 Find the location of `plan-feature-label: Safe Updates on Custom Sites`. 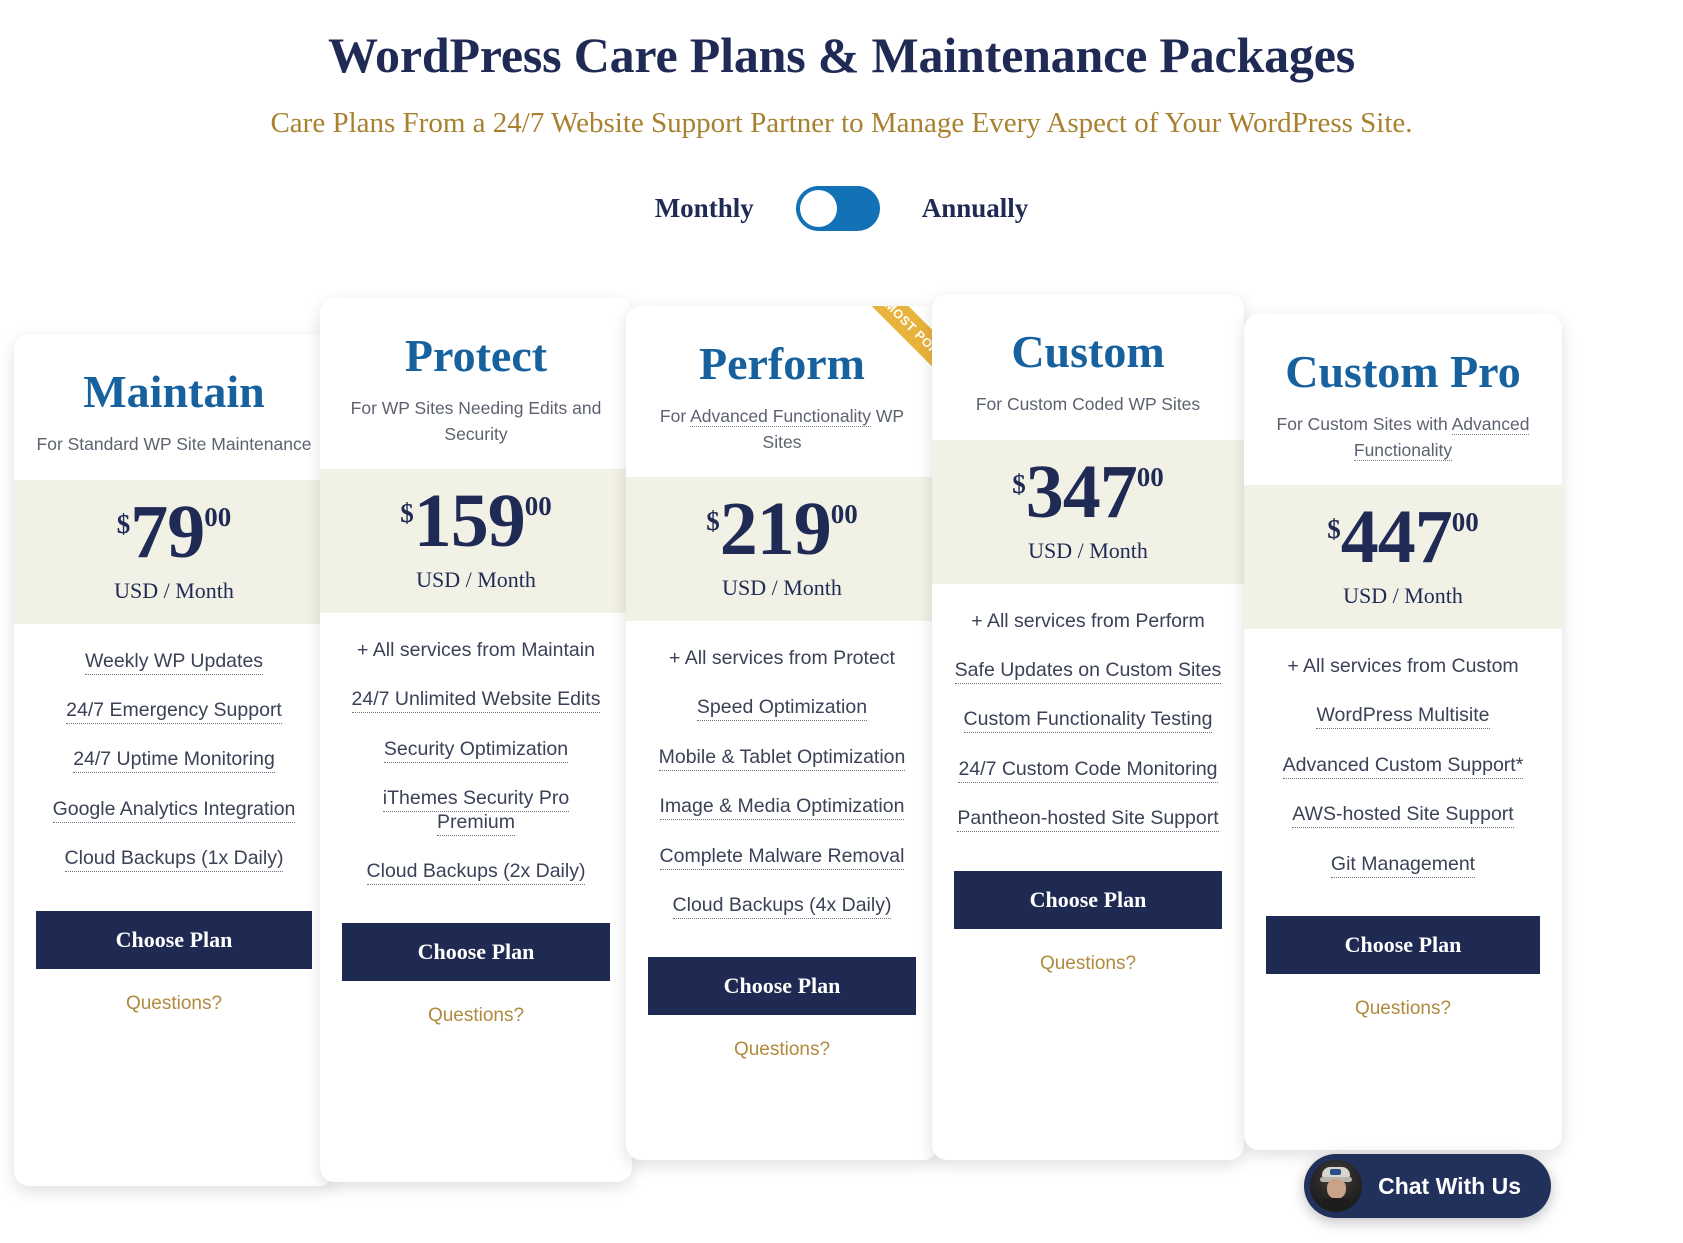

plan-feature-label: Safe Updates on Custom Sites is located at coordinates (1088, 672).